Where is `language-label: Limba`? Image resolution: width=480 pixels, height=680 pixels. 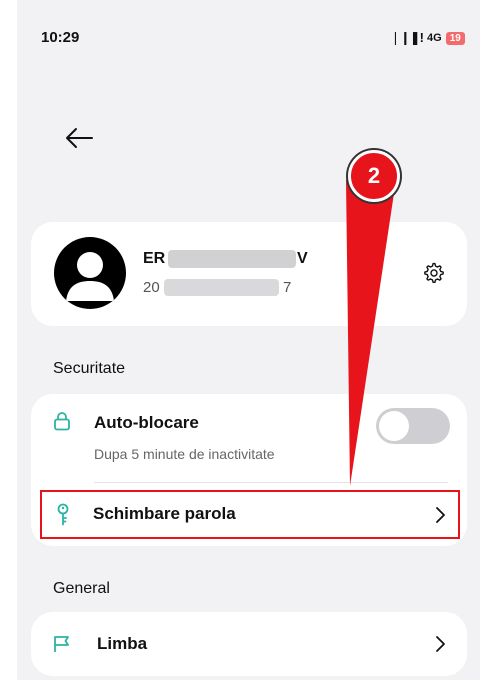 language-label: Limba is located at coordinates (122, 643).